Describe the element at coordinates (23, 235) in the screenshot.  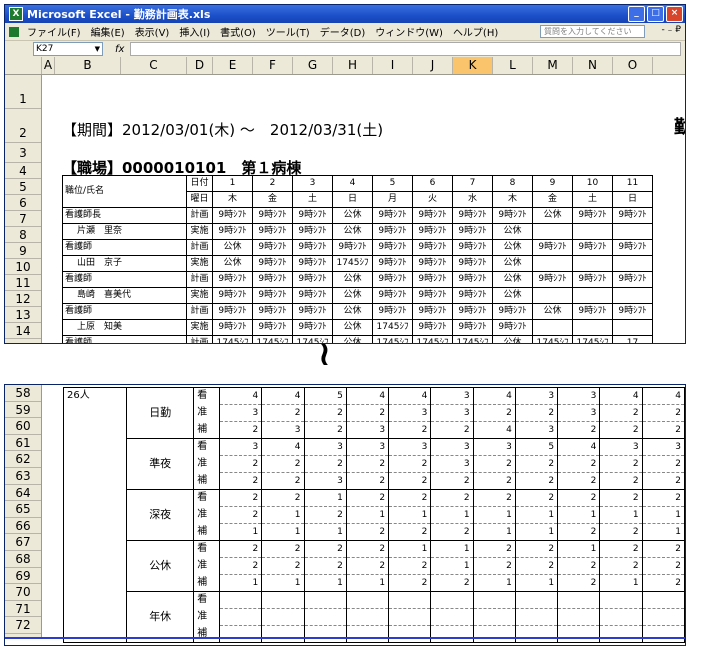
I see `row-header-8: 8` at that location.